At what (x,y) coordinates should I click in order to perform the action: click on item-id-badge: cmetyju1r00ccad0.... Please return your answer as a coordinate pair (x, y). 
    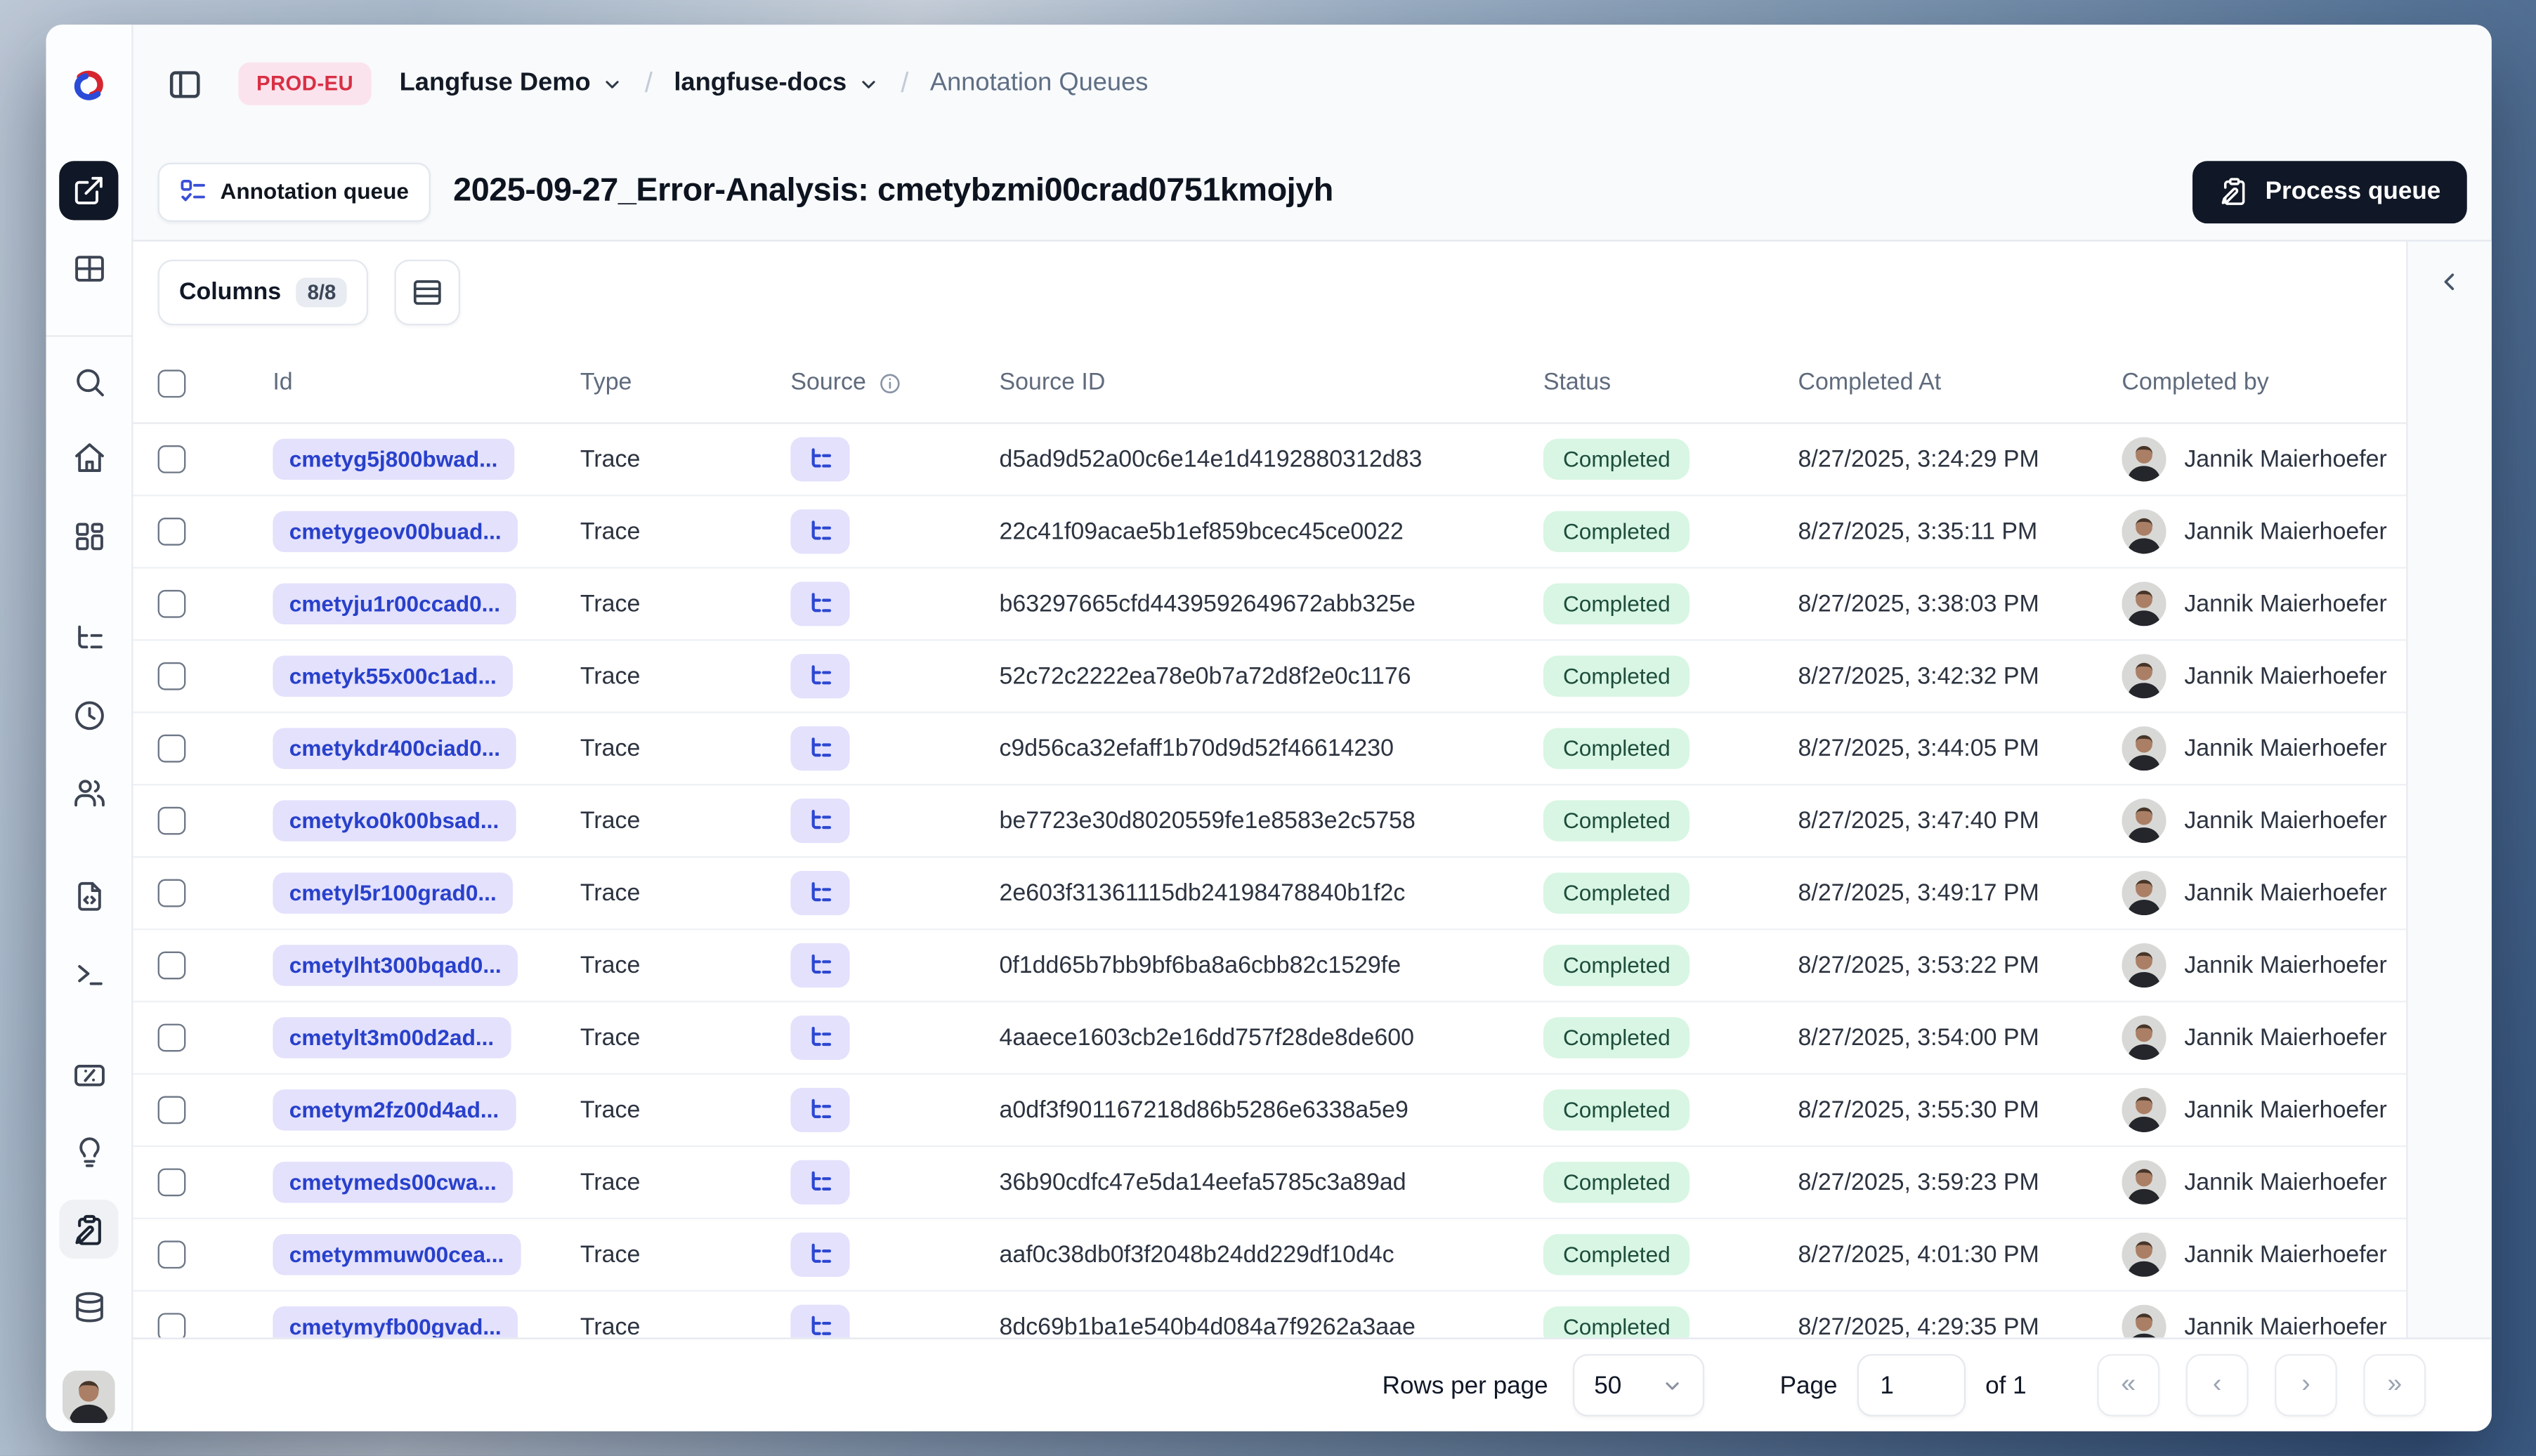
    Looking at the image, I should click on (395, 604).